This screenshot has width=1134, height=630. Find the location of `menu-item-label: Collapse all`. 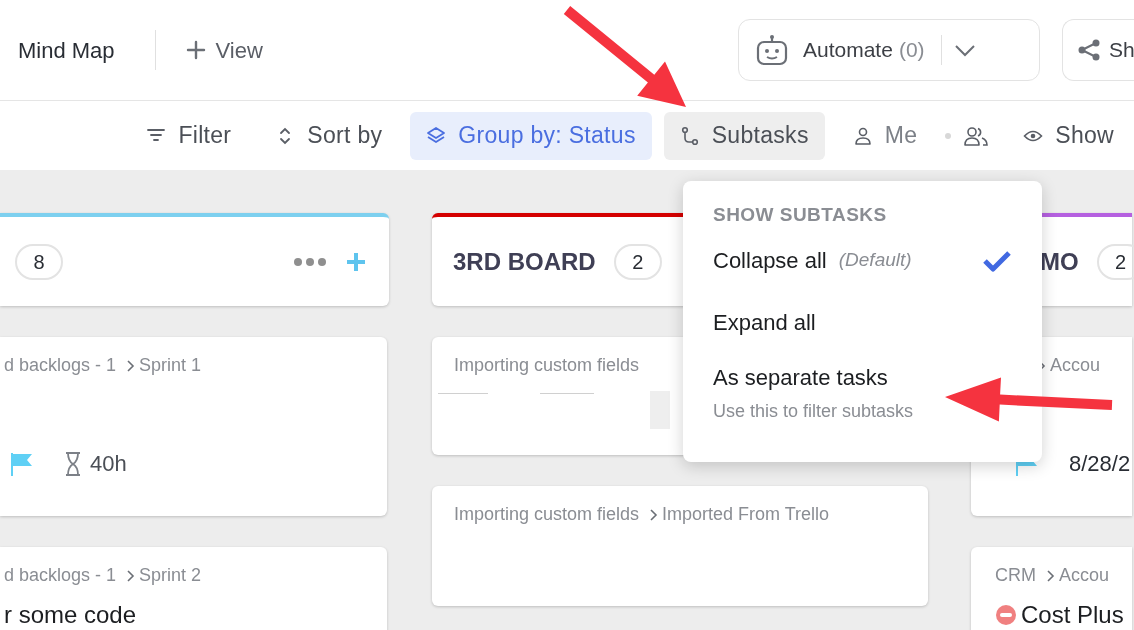

menu-item-label: Collapse all is located at coordinates (770, 261).